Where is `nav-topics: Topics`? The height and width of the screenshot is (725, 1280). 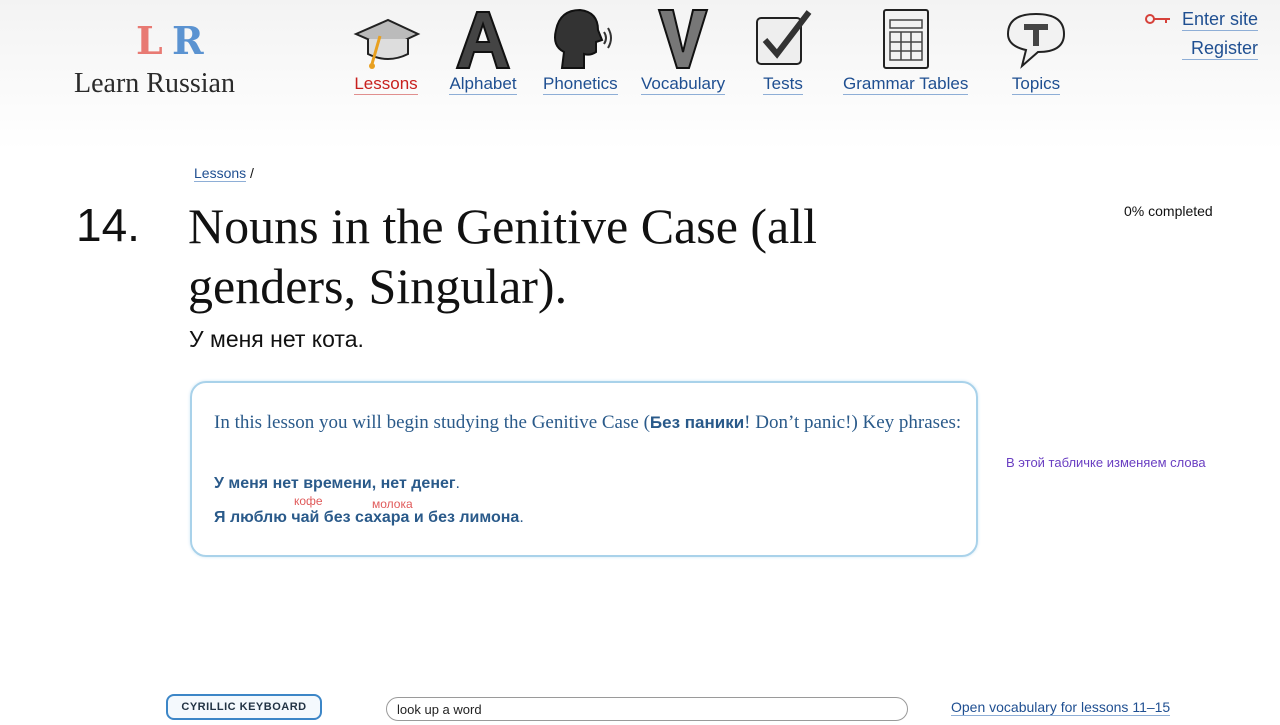 nav-topics: Topics is located at coordinates (1036, 50).